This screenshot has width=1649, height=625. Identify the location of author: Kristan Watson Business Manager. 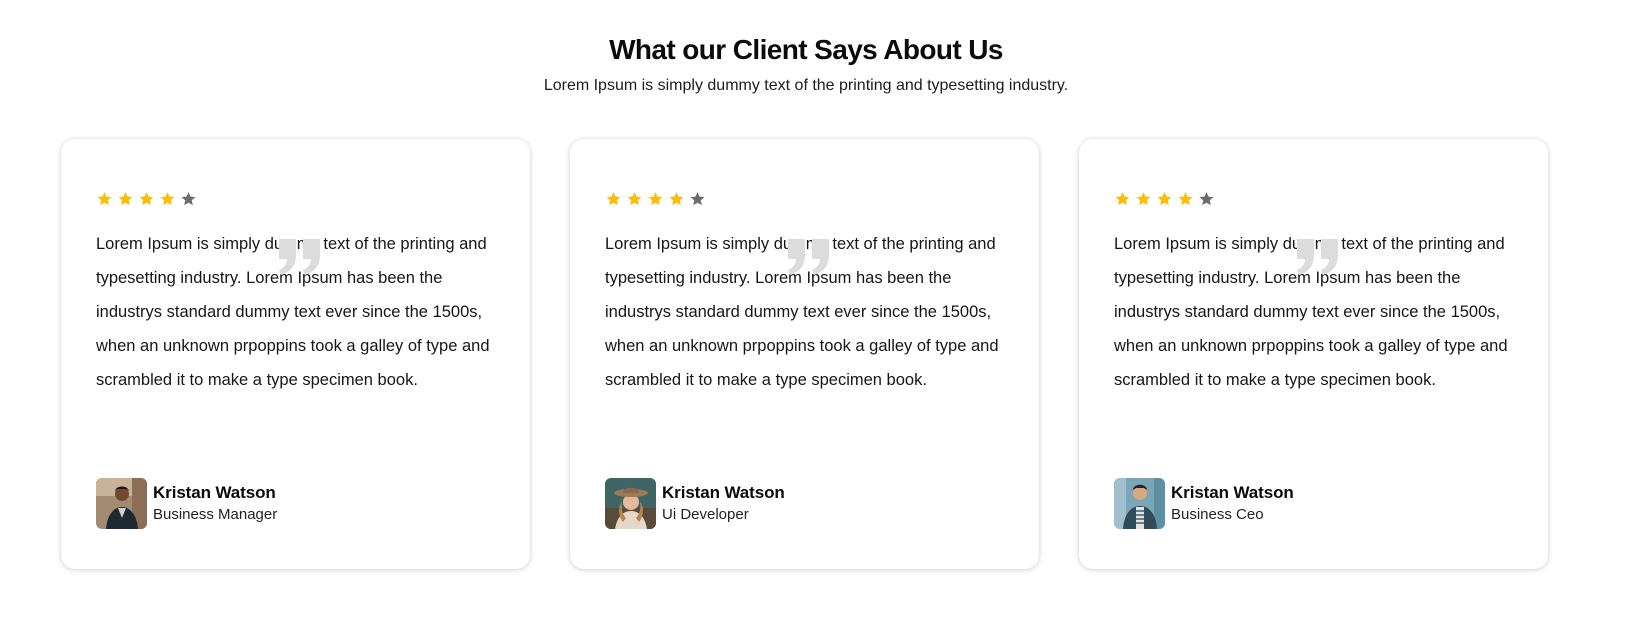
(186, 503).